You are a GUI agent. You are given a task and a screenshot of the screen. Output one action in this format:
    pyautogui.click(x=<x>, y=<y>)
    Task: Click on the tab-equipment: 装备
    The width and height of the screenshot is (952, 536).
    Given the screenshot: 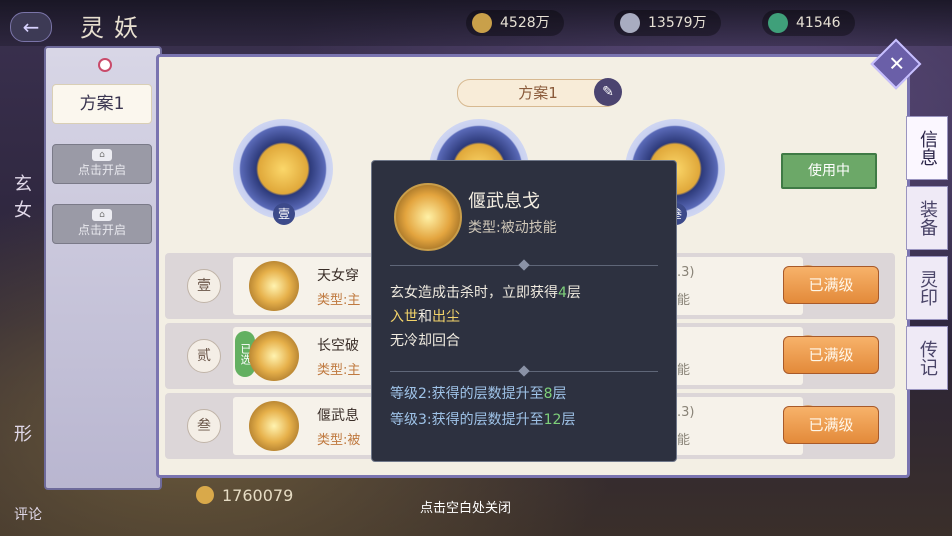 What is the action you would take?
    pyautogui.click(x=927, y=218)
    